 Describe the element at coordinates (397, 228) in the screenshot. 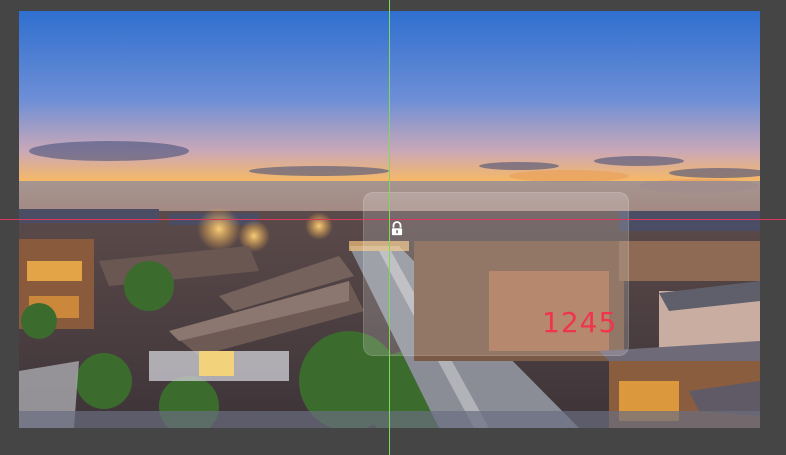

I see `lock-icon` at that location.